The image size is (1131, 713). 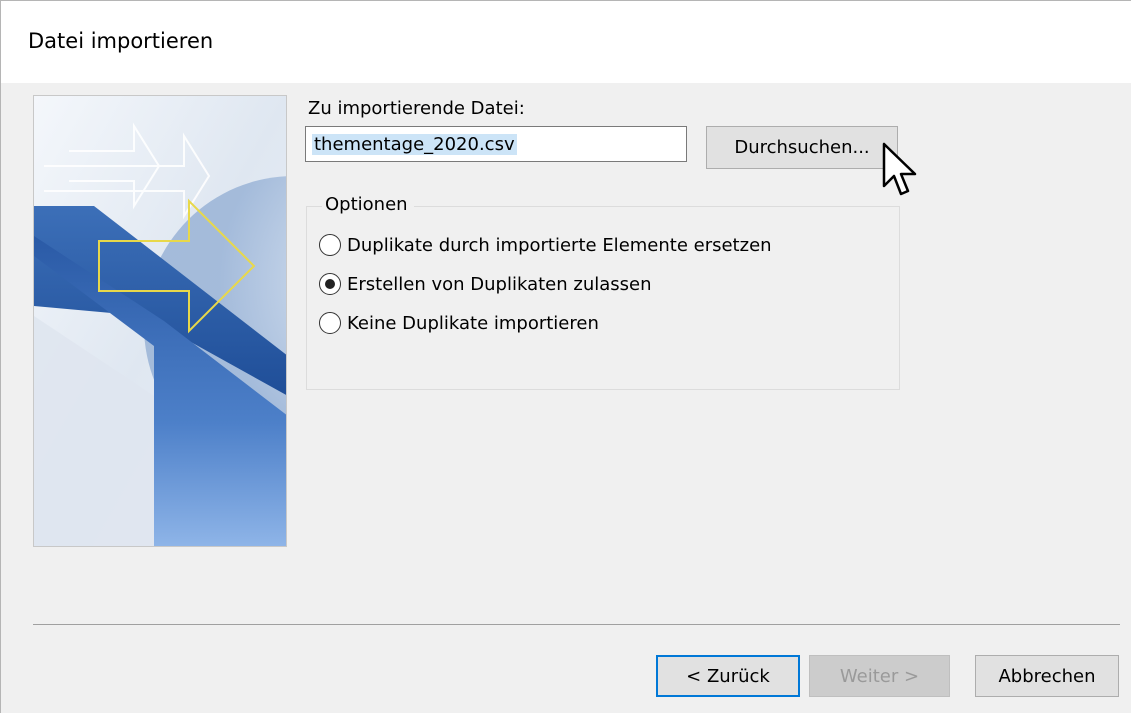 What do you see at coordinates (499, 284) in the screenshot?
I see `option-label: Erstellen von Duplikaten zulassen` at bounding box center [499, 284].